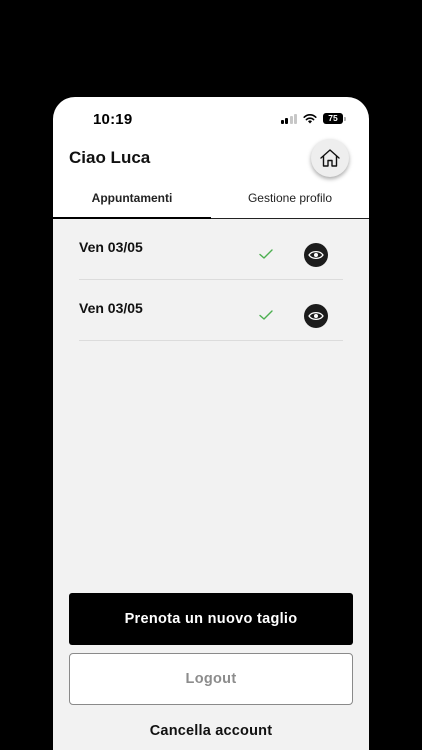  I want to click on battery-icon: 75, so click(334, 118).